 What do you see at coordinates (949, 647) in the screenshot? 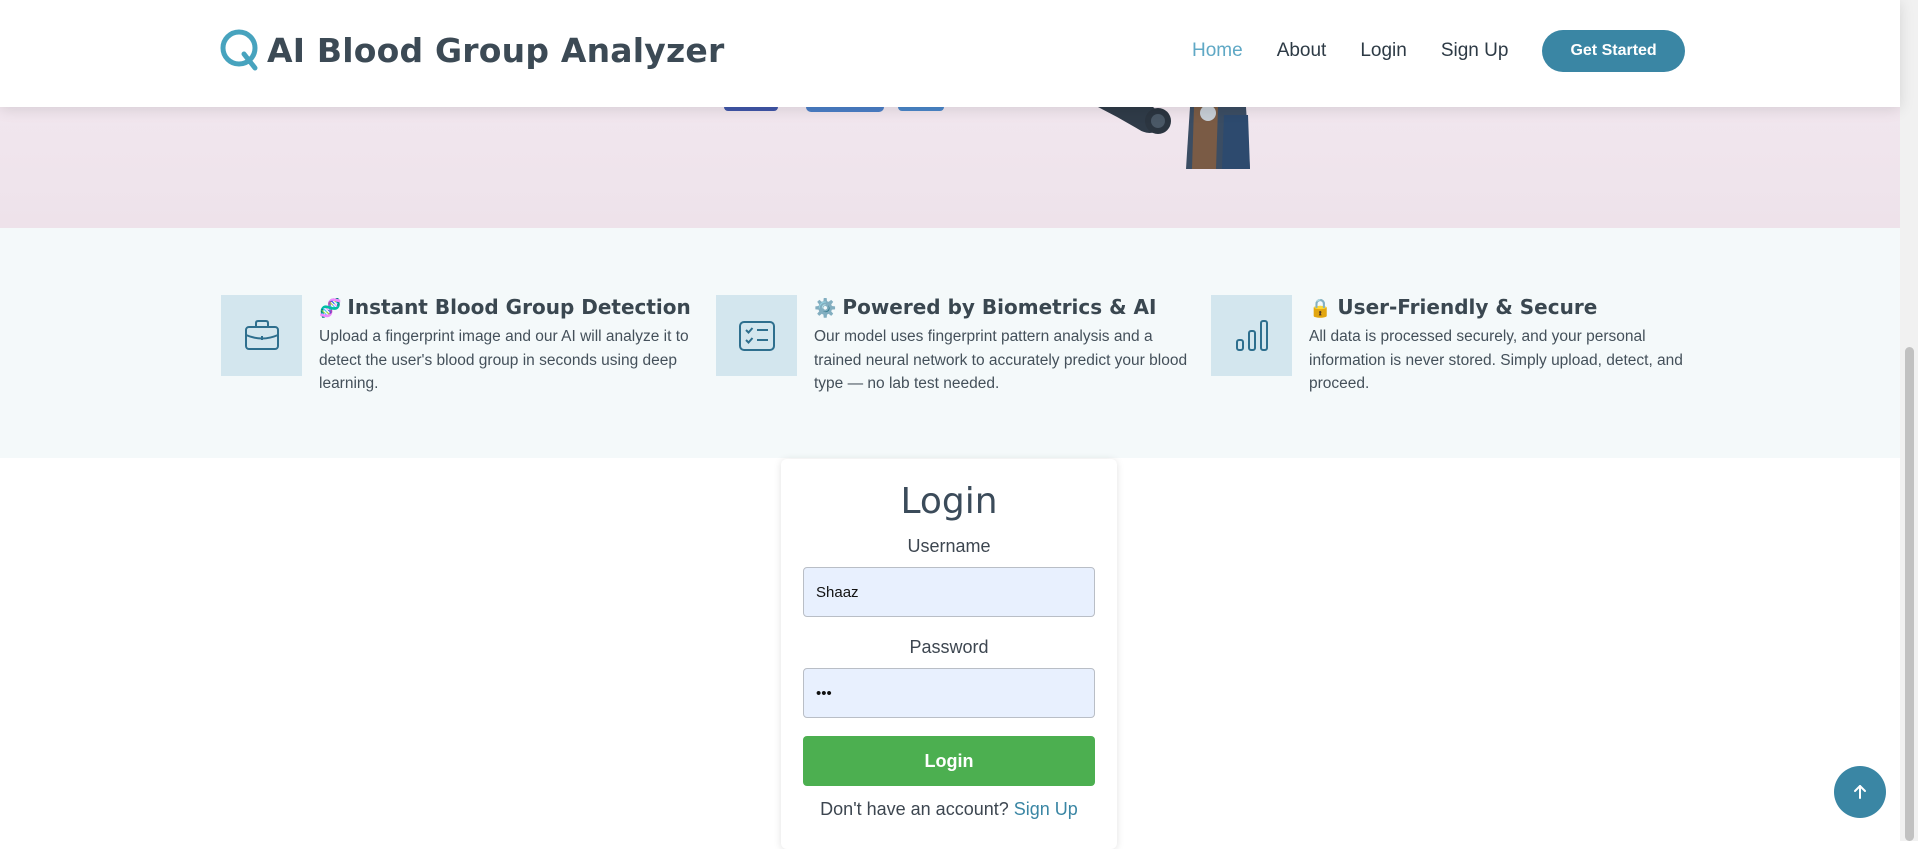
I see `password-label: Password` at bounding box center [949, 647].